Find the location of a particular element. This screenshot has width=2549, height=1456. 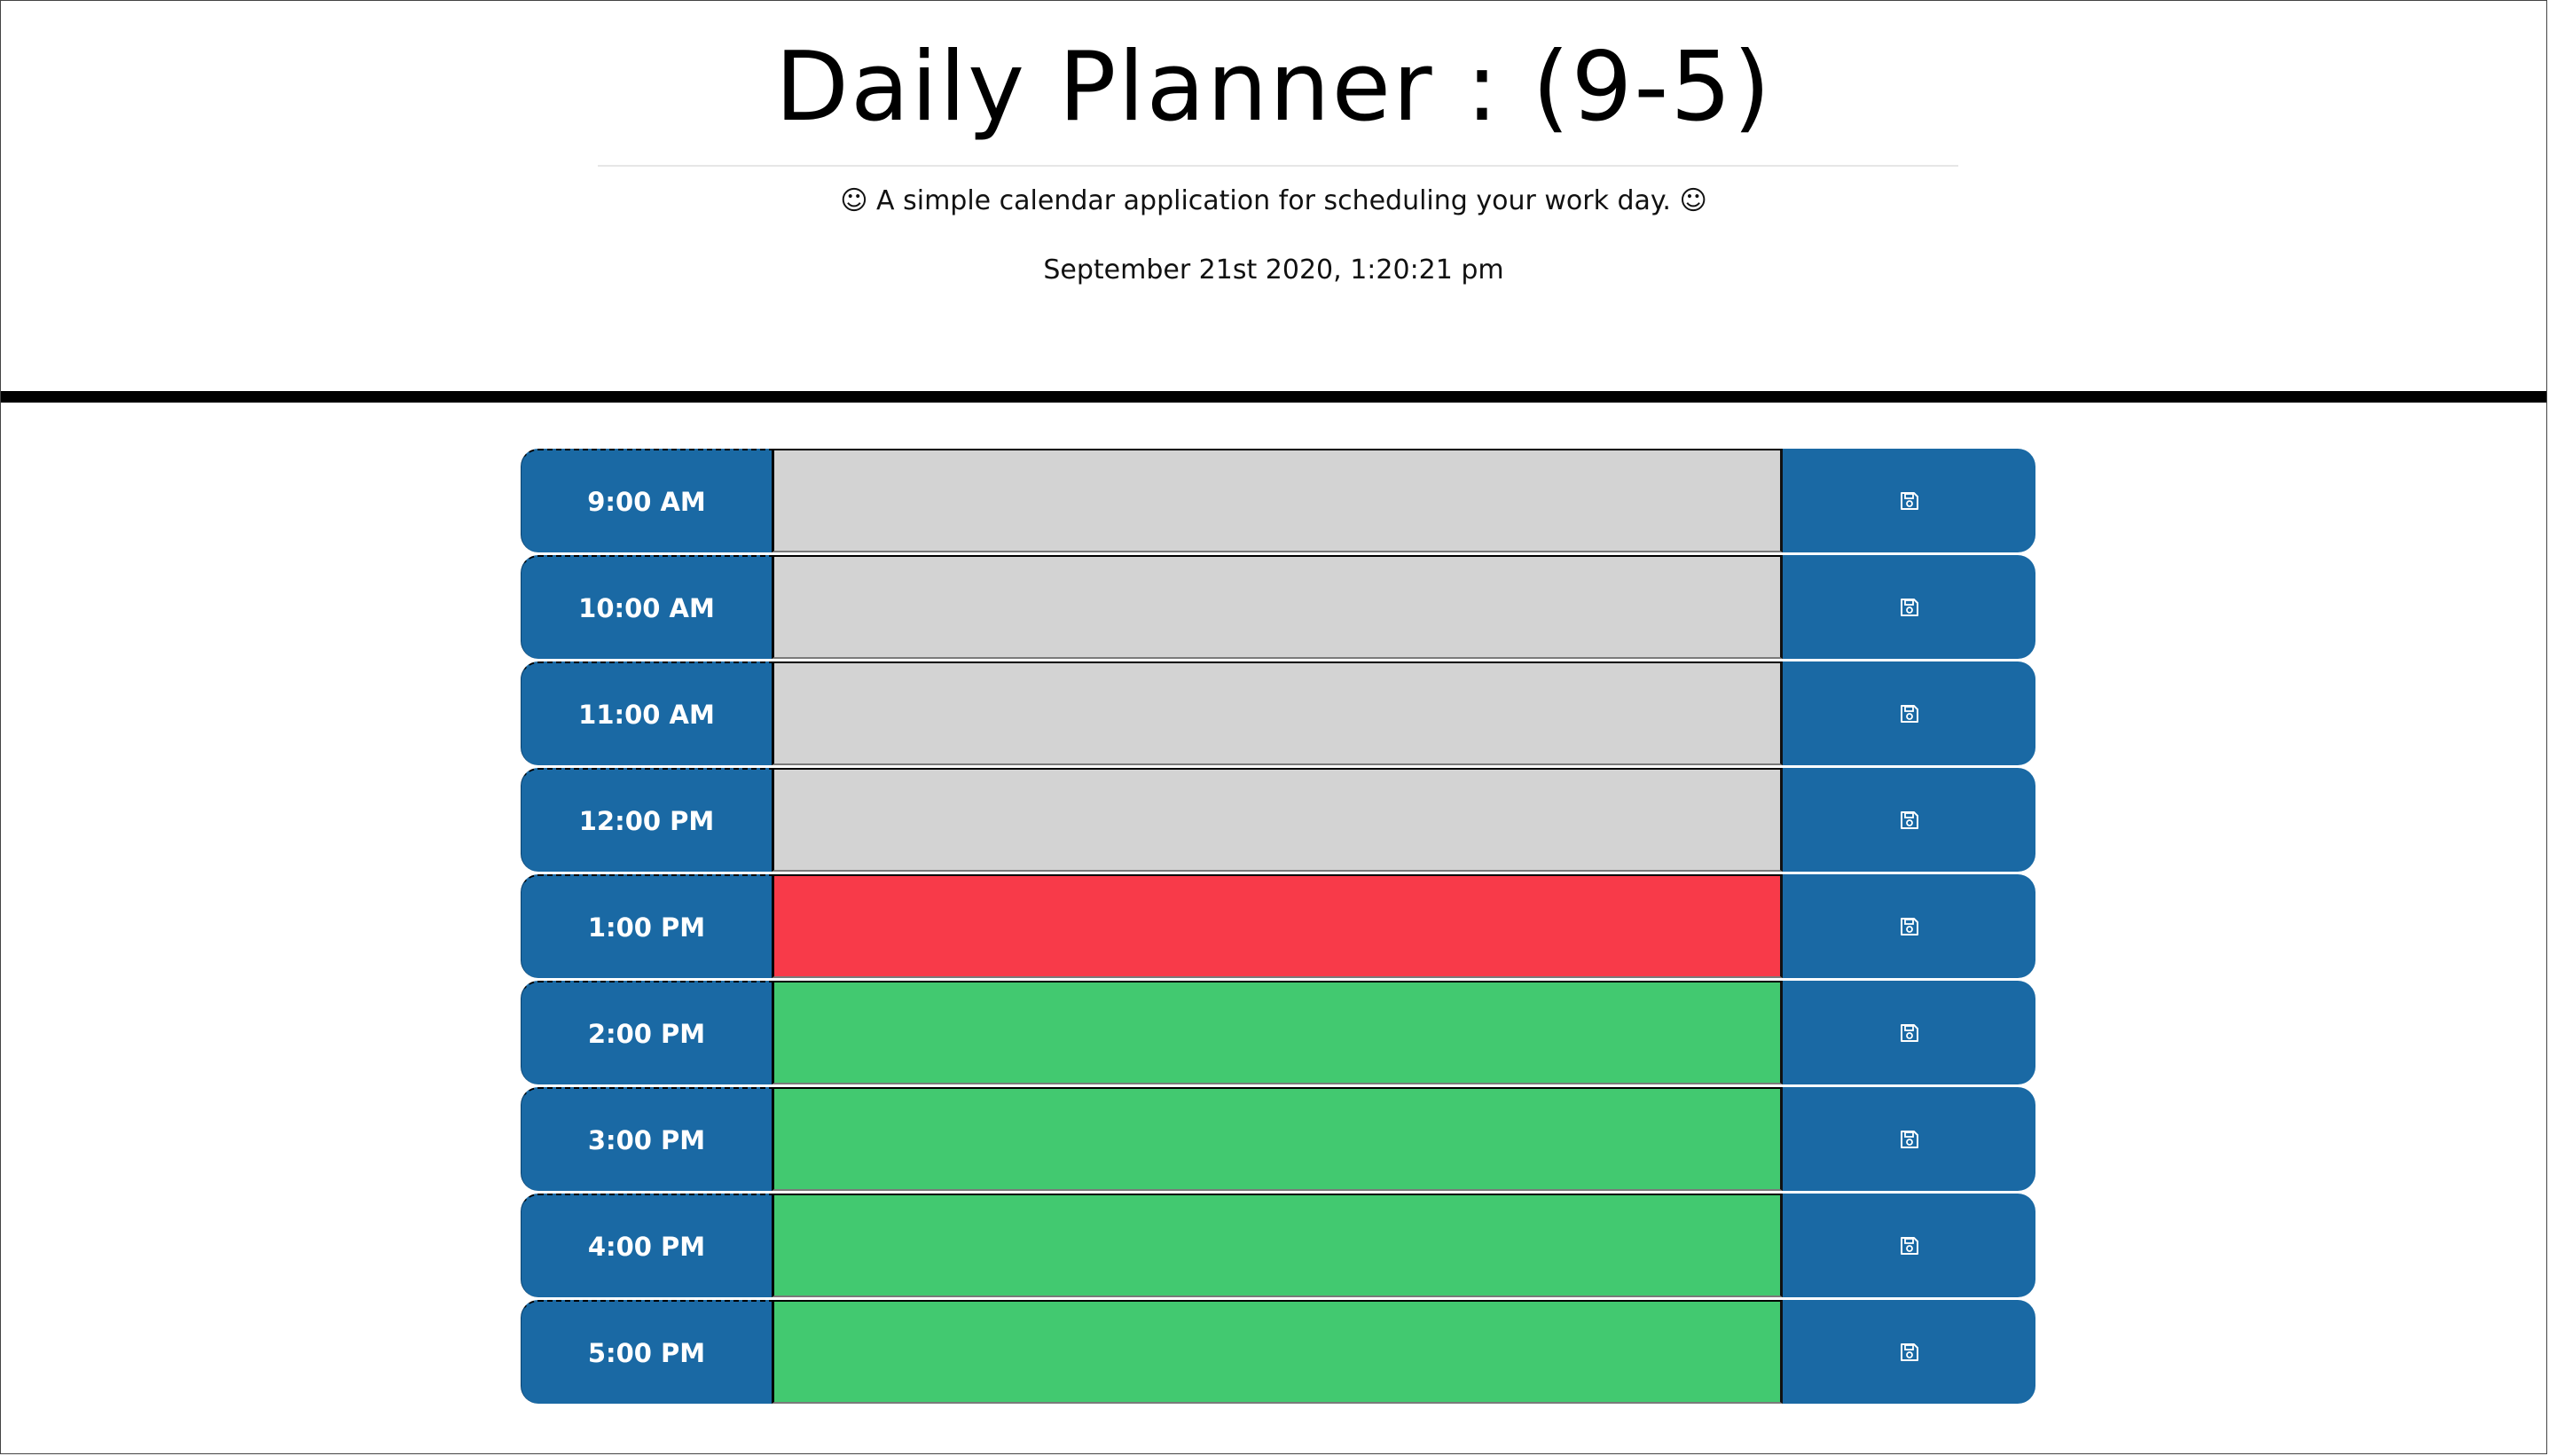

title-divider is located at coordinates (1278, 166).